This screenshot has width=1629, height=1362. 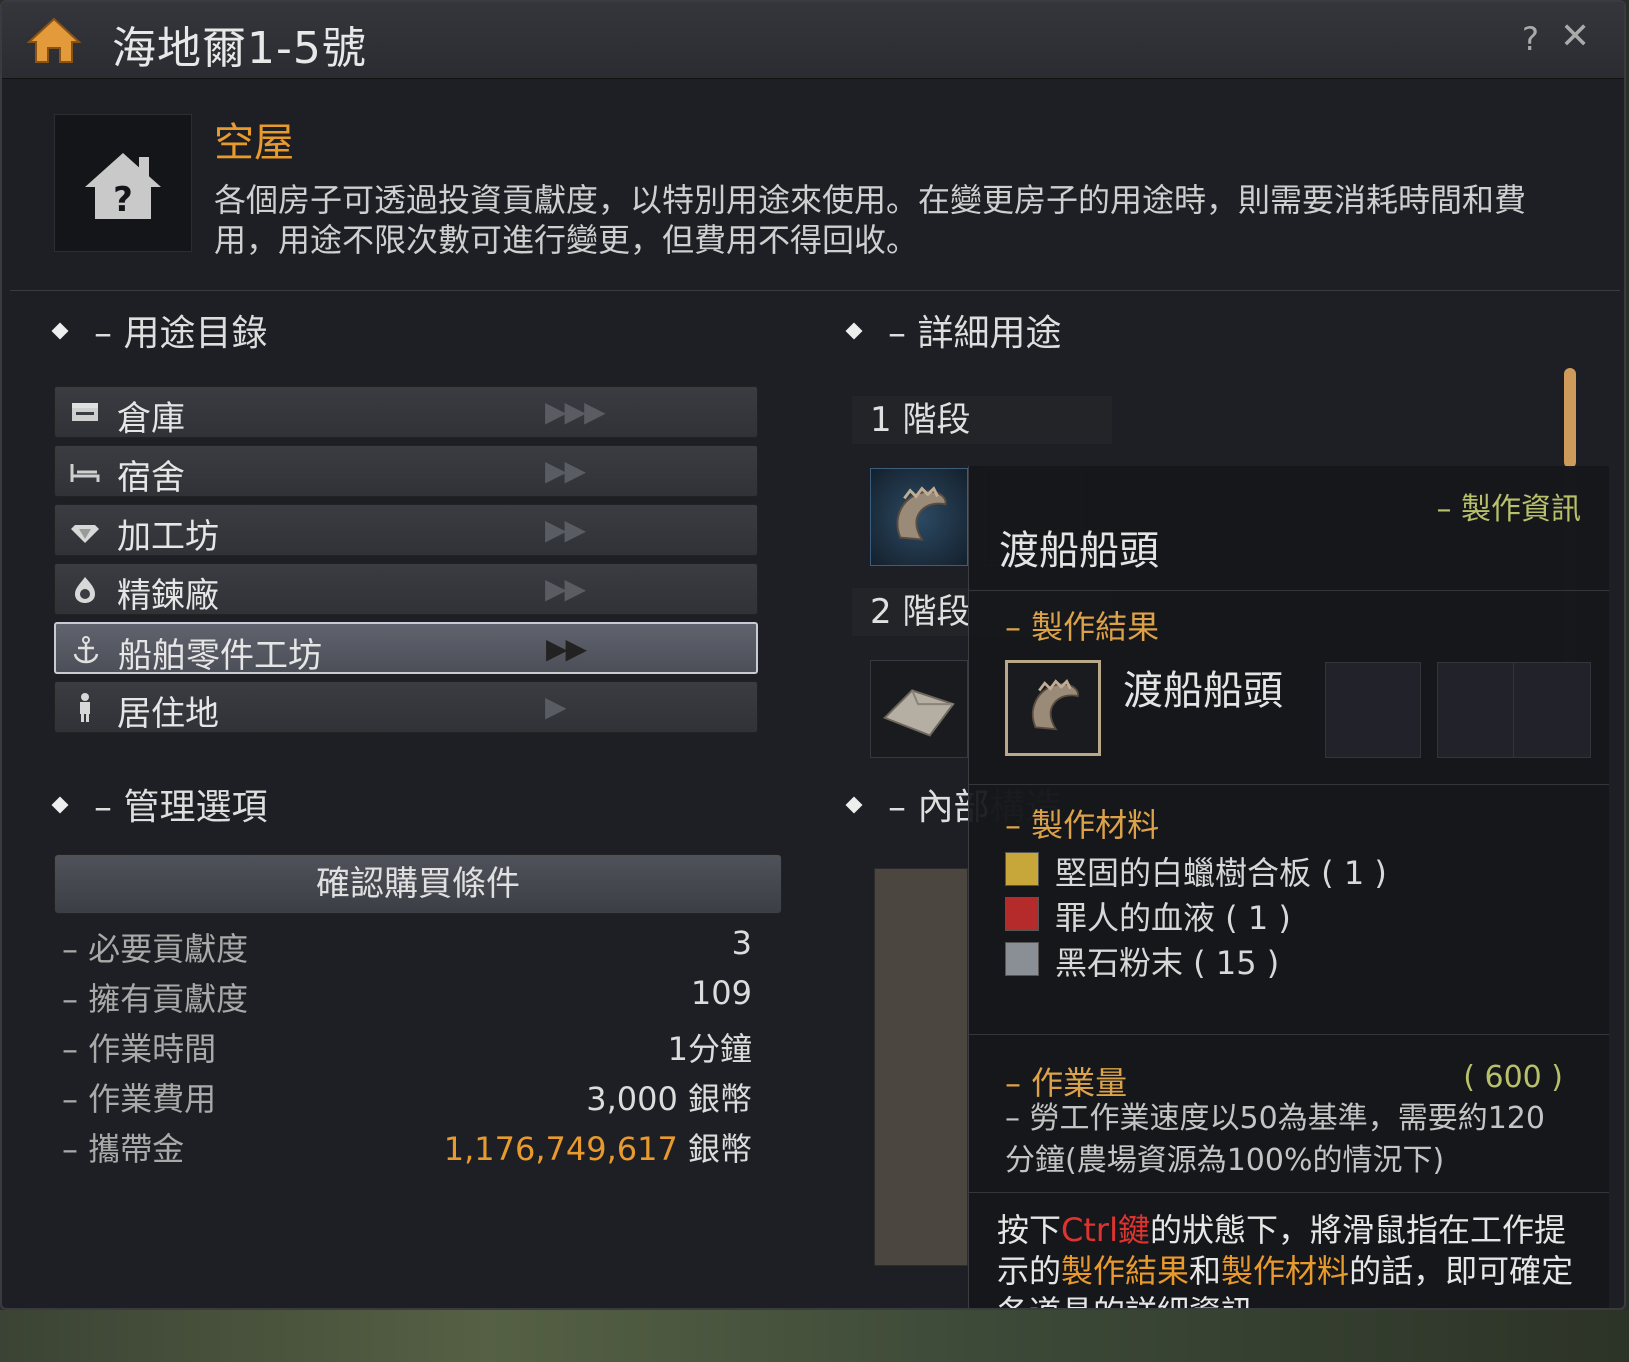 I want to click on material-name: 黑石粉末 ( 15 ), so click(x=1167, y=963).